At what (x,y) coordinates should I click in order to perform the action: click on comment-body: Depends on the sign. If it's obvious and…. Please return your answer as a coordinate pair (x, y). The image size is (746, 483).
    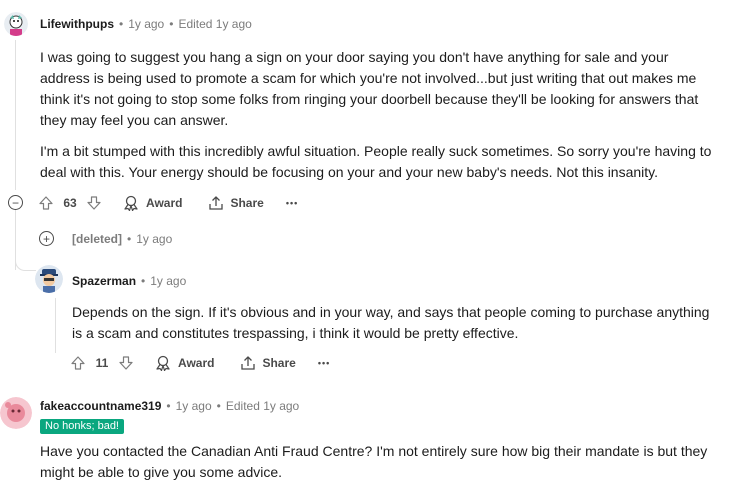
    Looking at the image, I should click on (407, 323).